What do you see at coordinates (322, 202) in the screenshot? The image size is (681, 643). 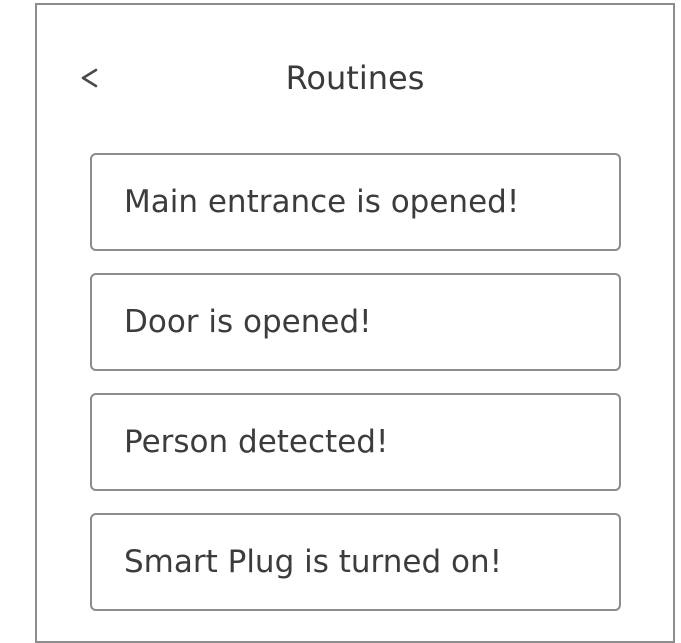 I see `routine-label: Main entrance is opened!` at bounding box center [322, 202].